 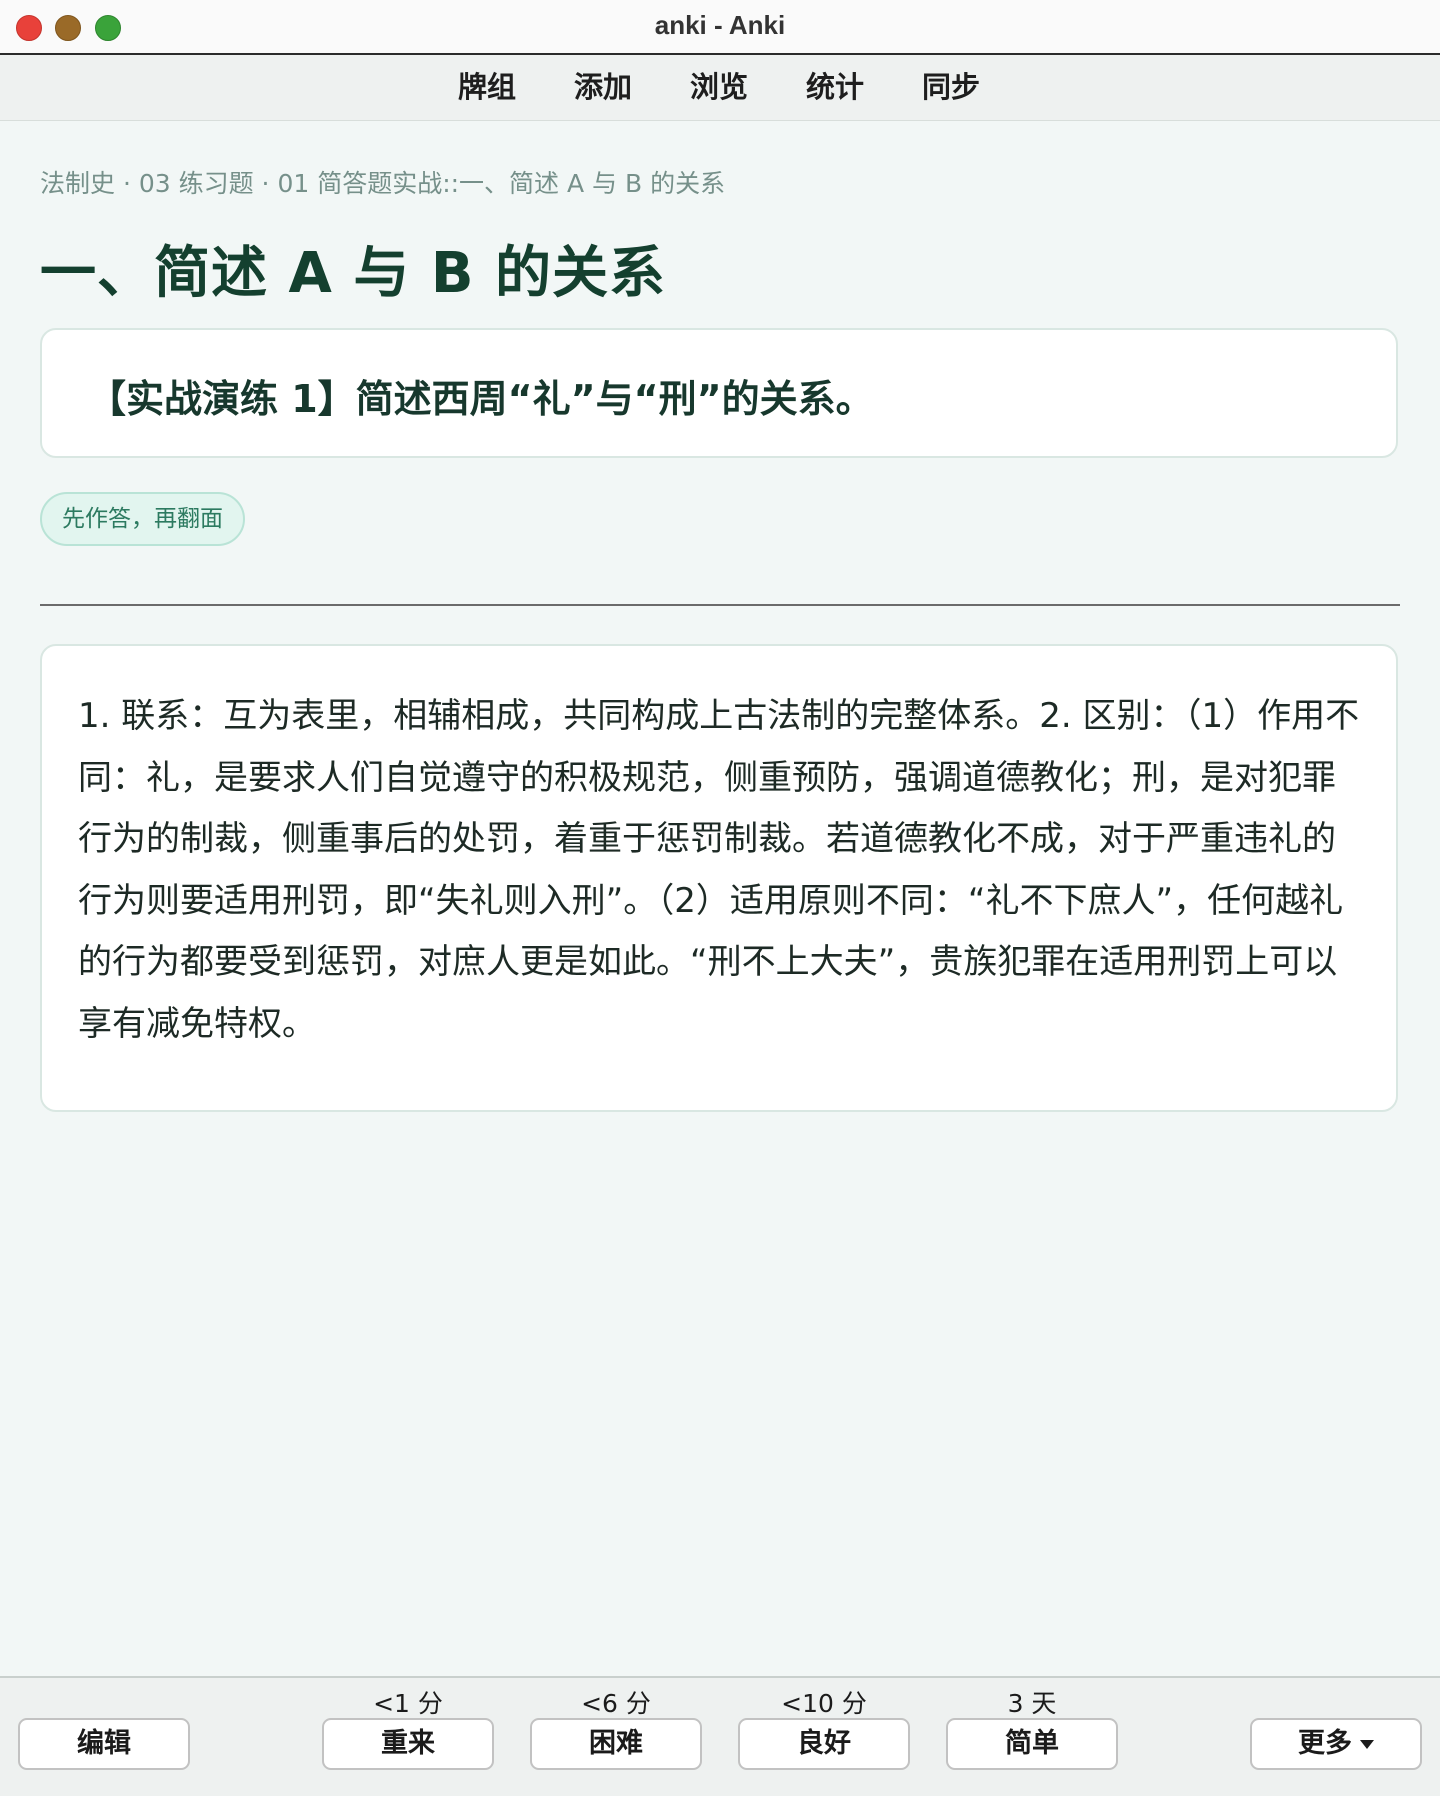 I want to click on deck-path: 法制史 · 03 练习题 · 01 简答题实战::一、简述 A 与 B 的关系, so click(x=383, y=183).